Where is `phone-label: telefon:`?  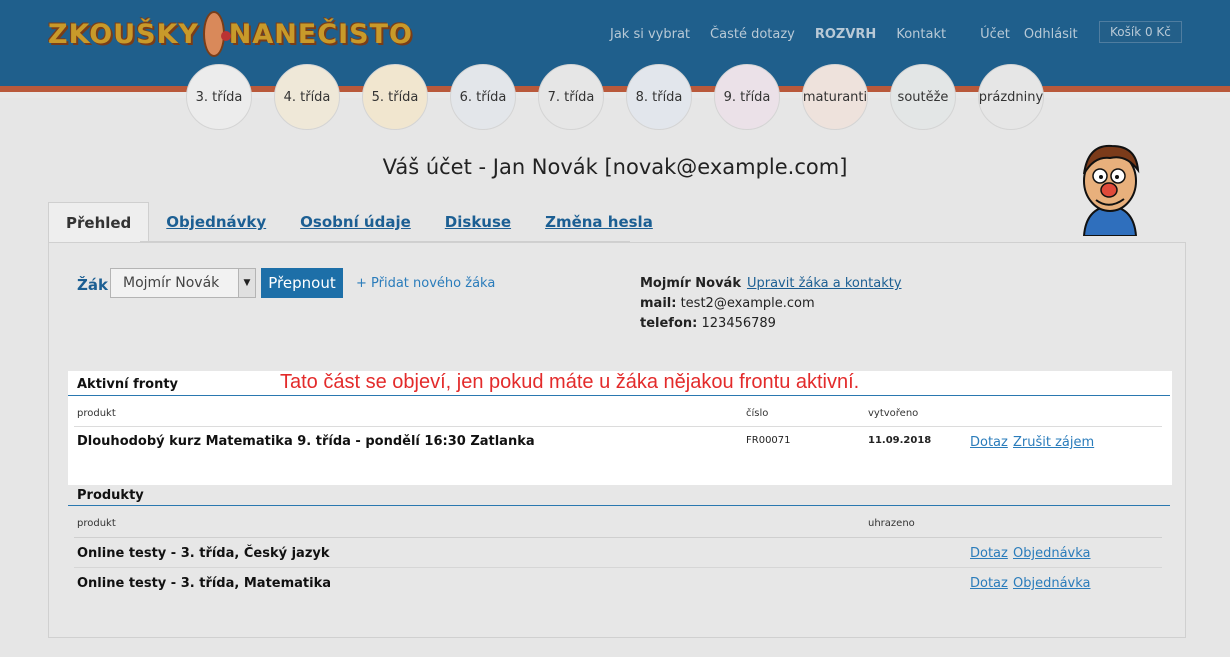 phone-label: telefon: is located at coordinates (669, 323).